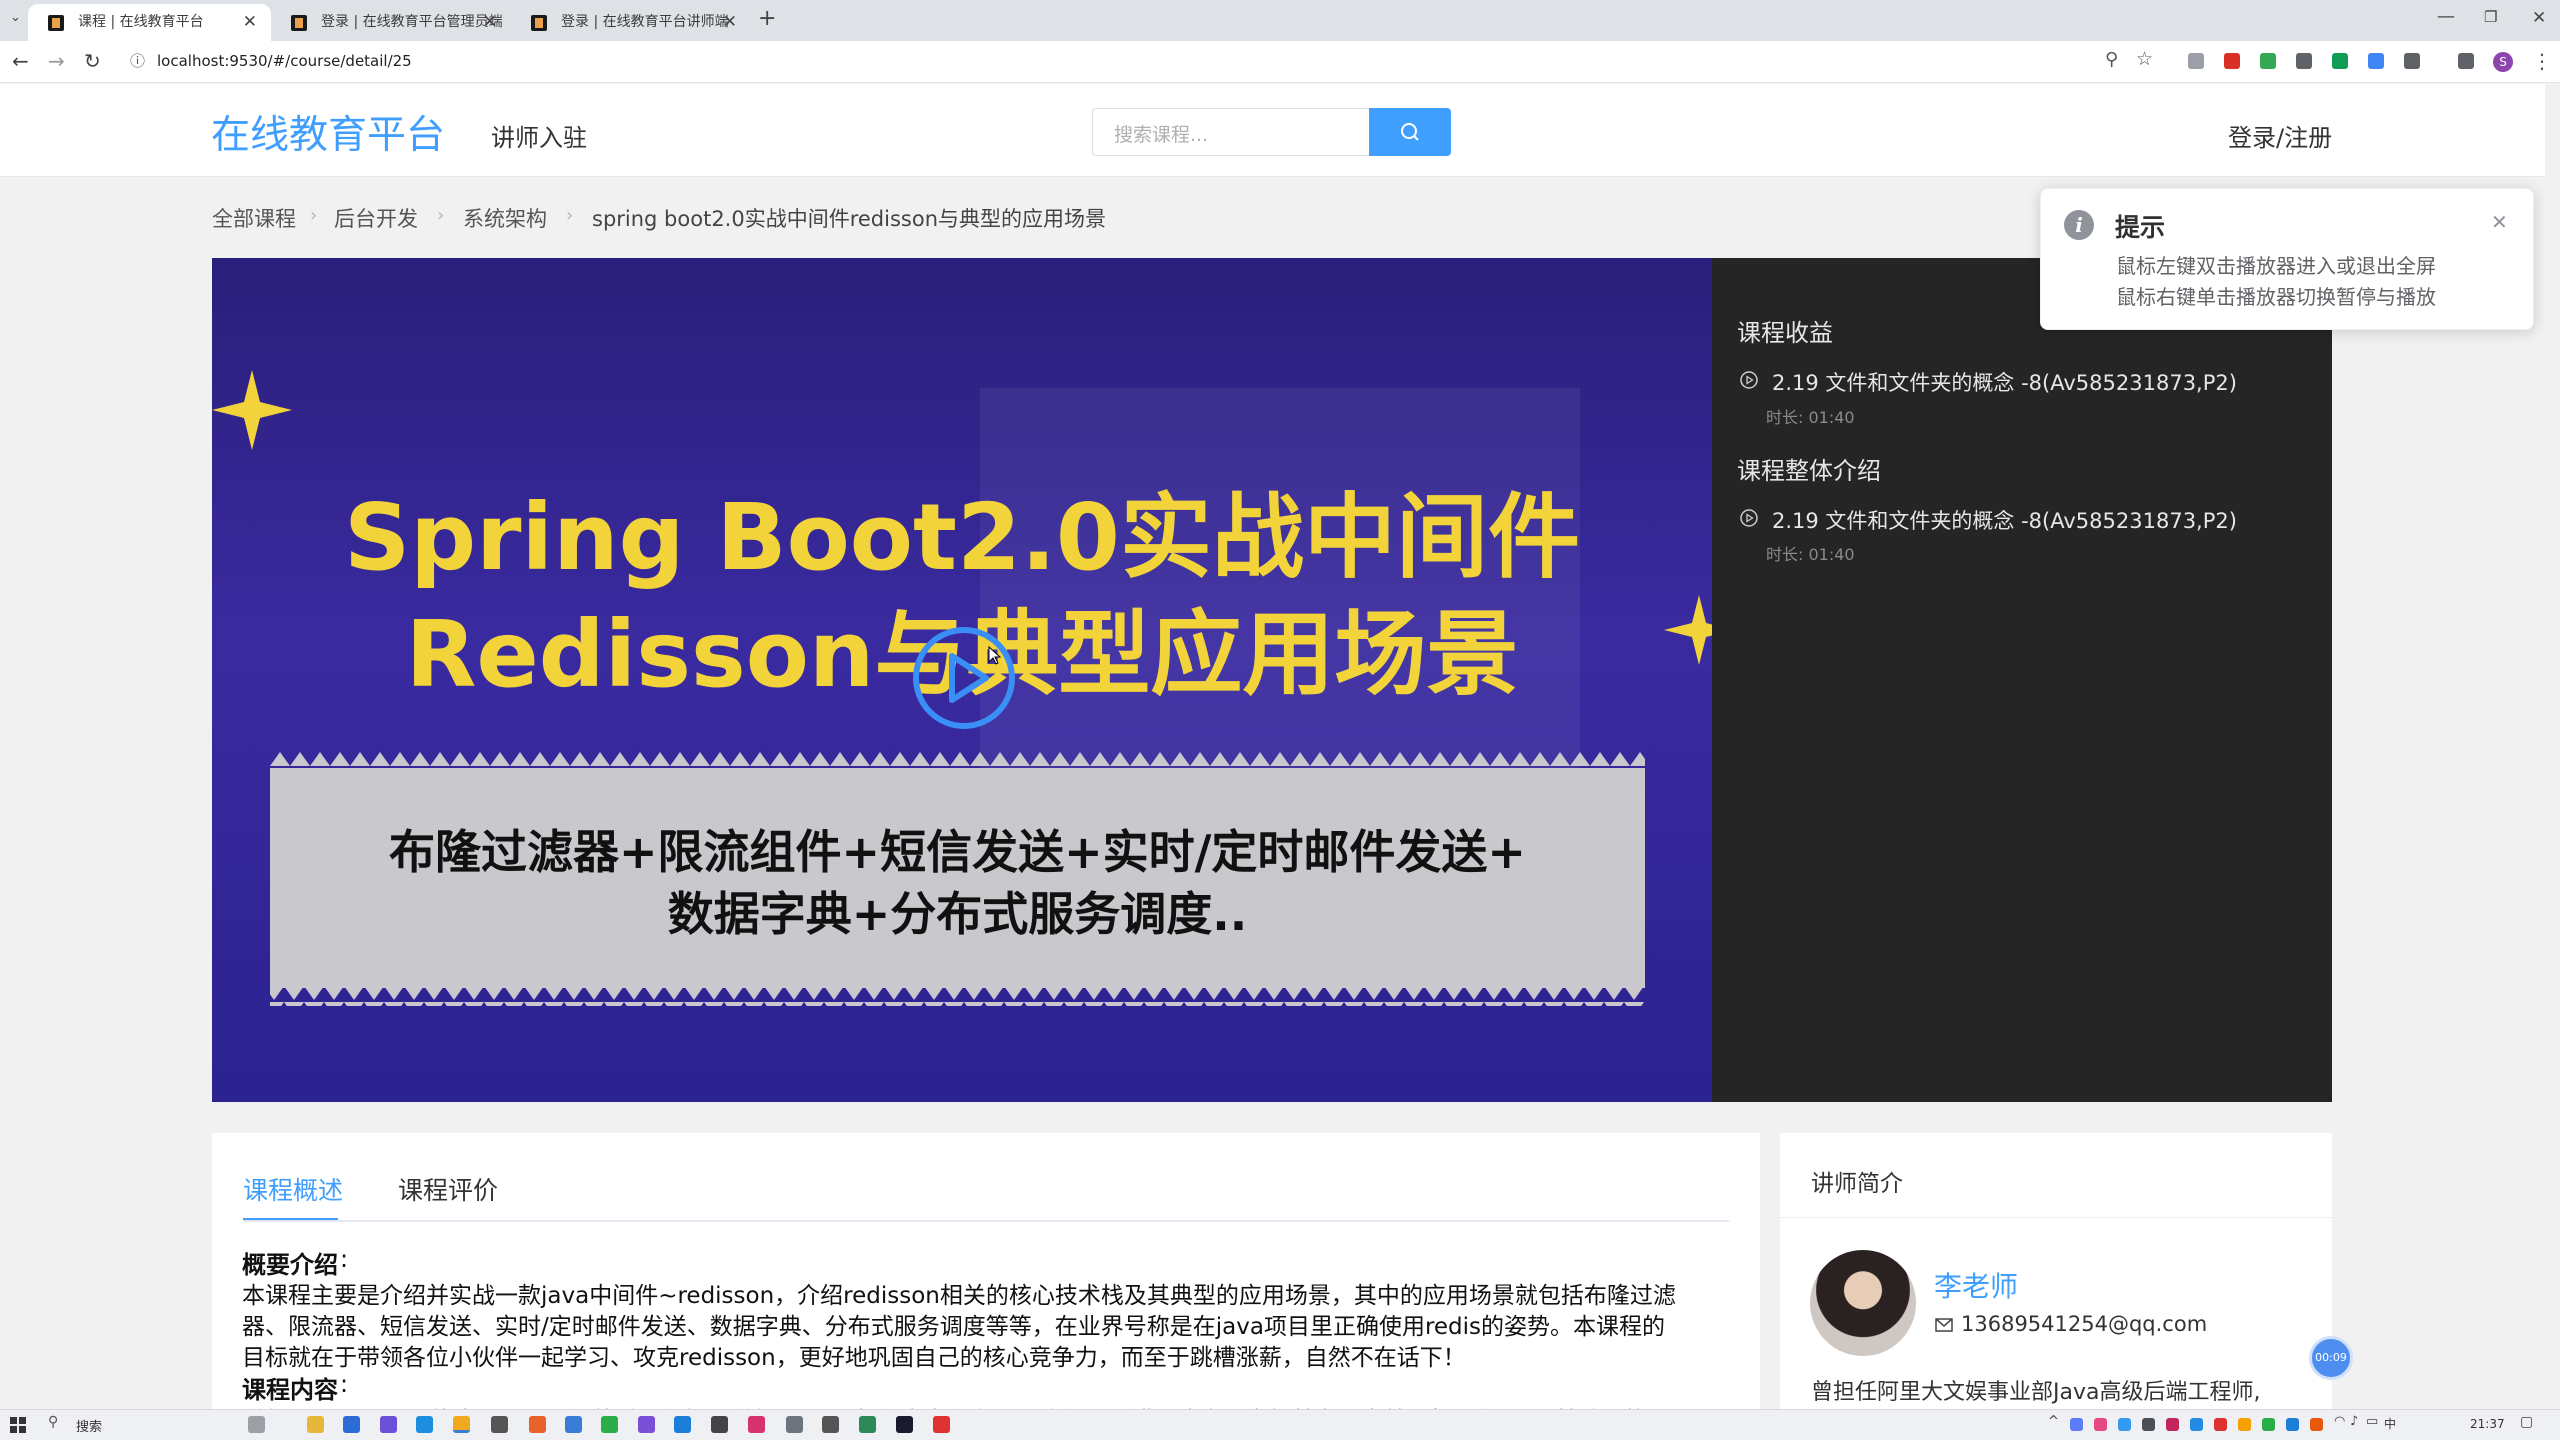  I want to click on restore-window-icon: ❐, so click(2490, 17).